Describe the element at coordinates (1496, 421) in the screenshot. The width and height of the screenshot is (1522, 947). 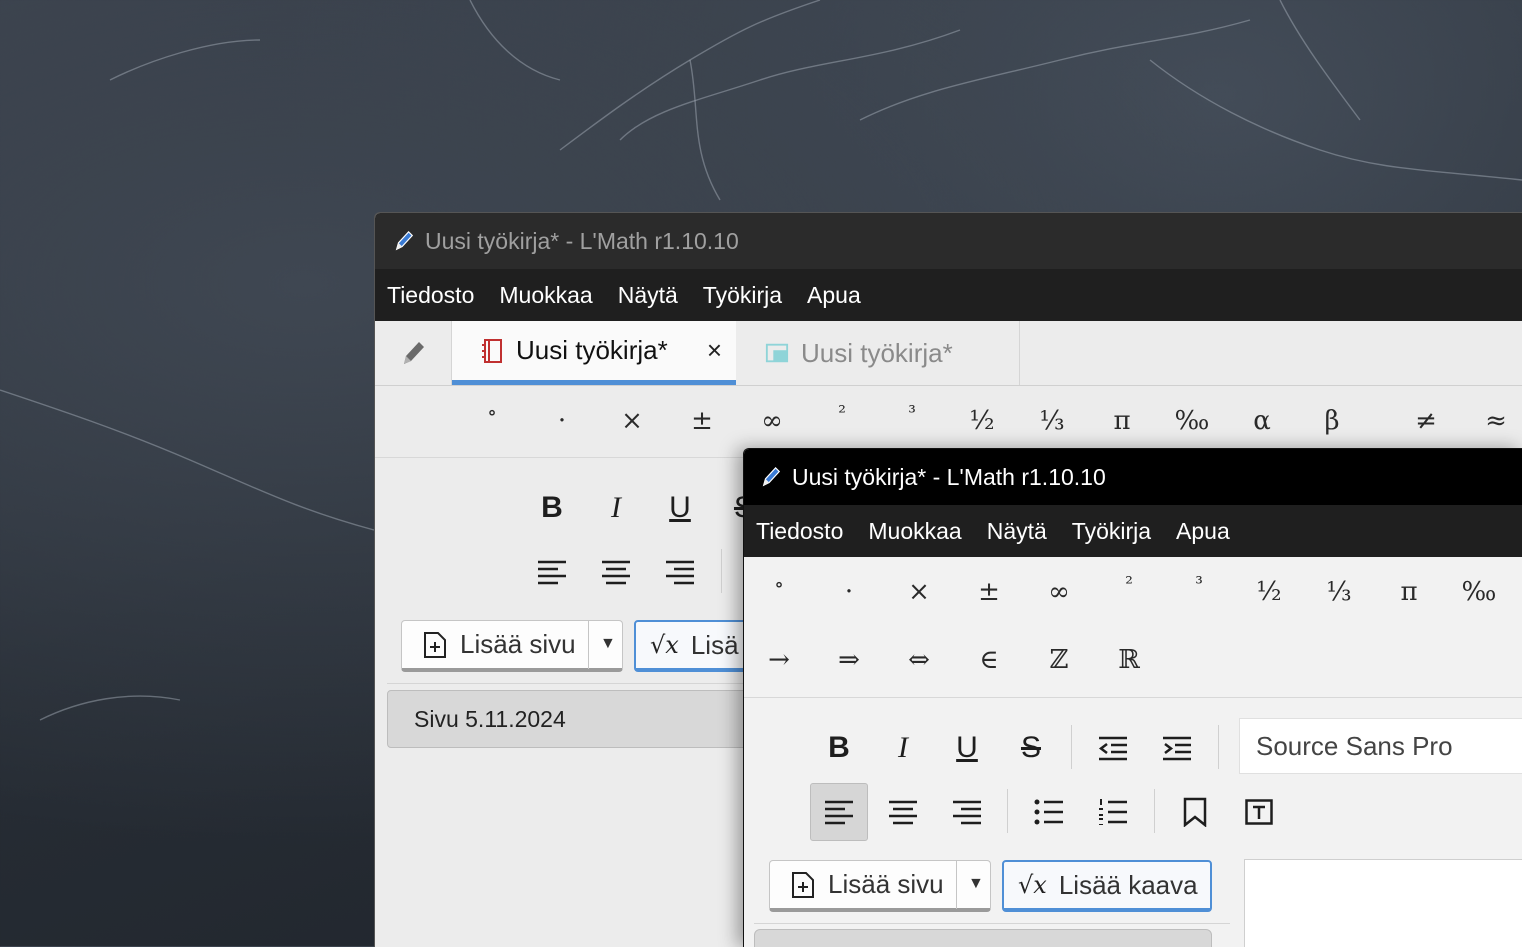
I see `symbol-approx: ≈` at that location.